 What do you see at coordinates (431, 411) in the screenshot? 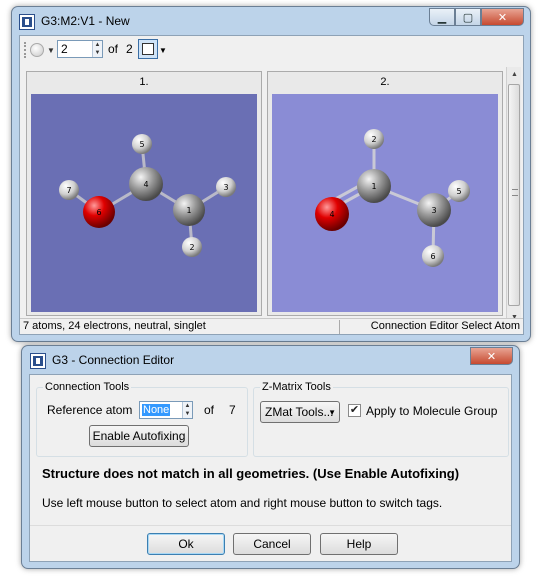
I see `apply-to-group-label: Apply to Molecule Group` at bounding box center [431, 411].